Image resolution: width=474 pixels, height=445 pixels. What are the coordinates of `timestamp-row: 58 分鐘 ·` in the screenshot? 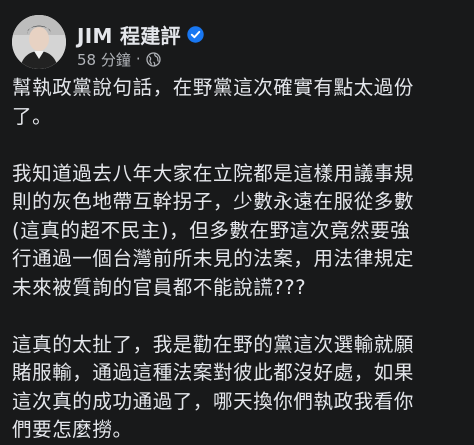 It's located at (140, 59).